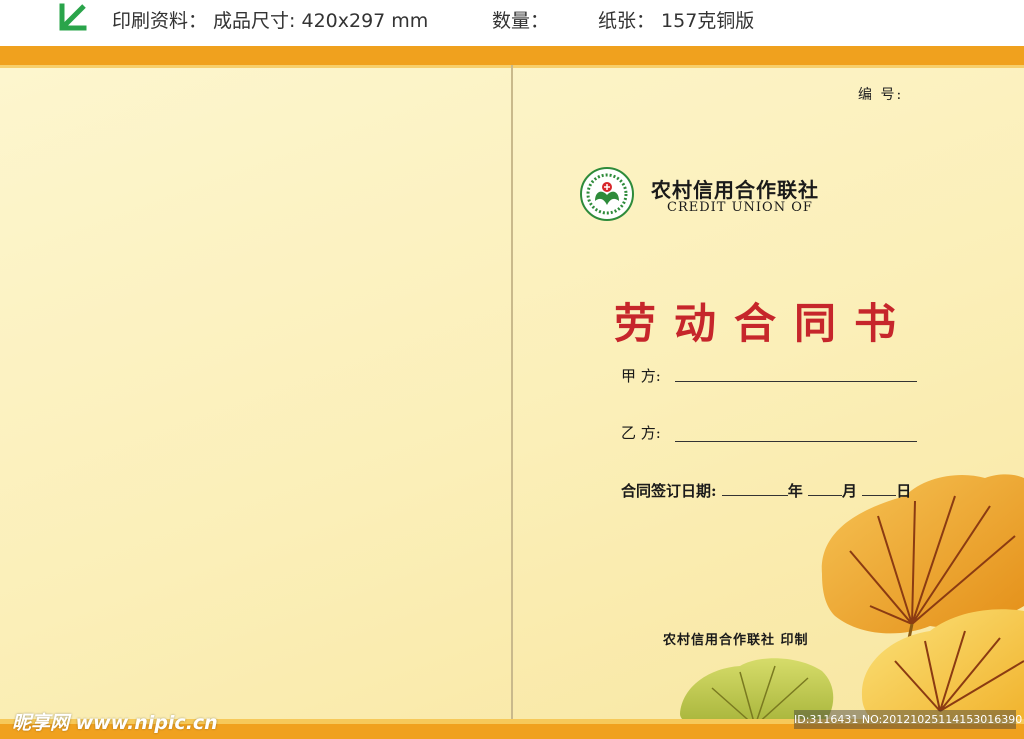 This screenshot has height=739, width=1024. What do you see at coordinates (796, 381) in the screenshot?
I see `party-a-line` at bounding box center [796, 381].